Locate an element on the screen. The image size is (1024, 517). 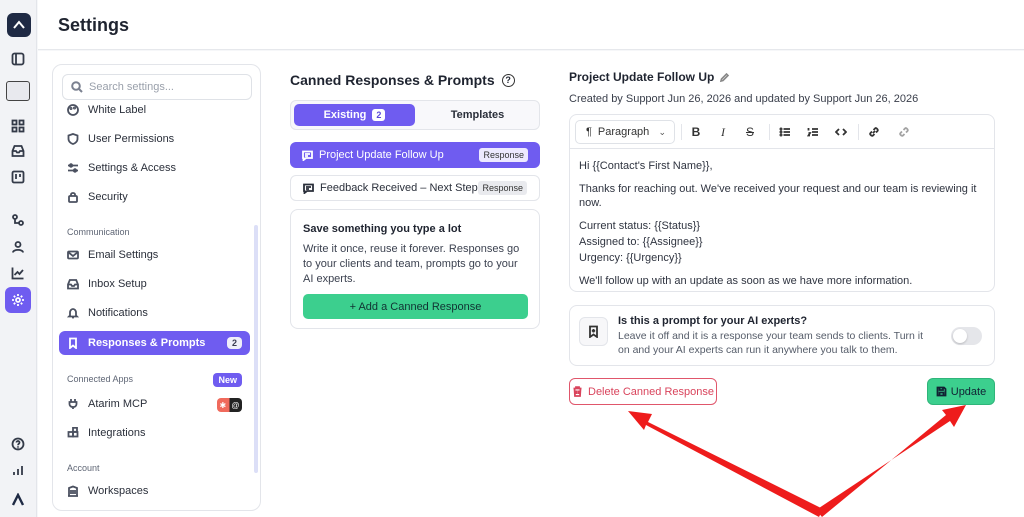
lock-icon is located at coordinates (73, 197).